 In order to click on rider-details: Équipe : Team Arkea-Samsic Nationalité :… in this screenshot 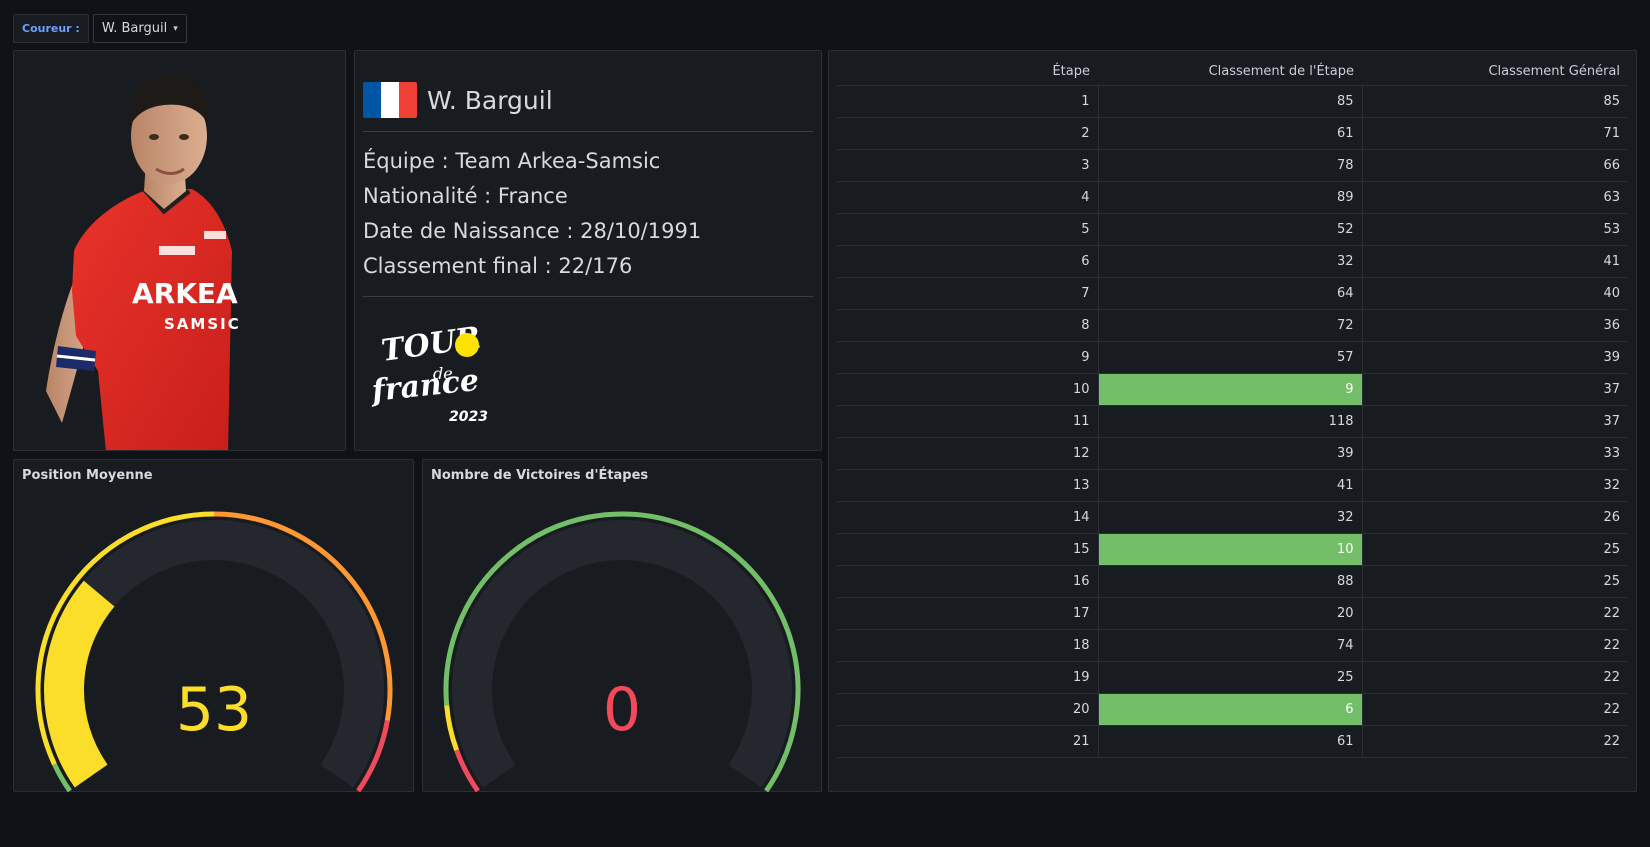, I will do `click(588, 214)`.